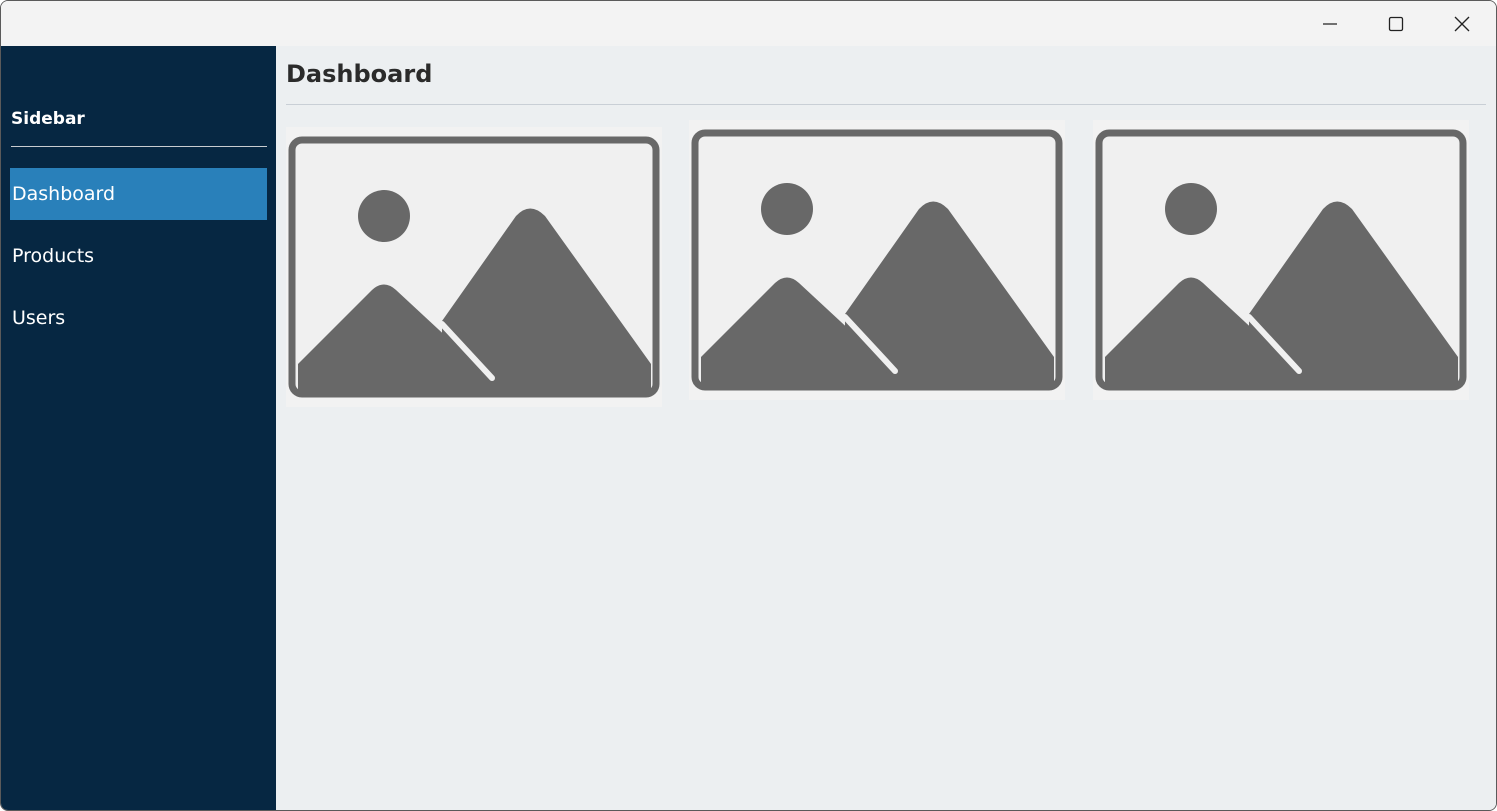  I want to click on close-button, so click(1462, 23).